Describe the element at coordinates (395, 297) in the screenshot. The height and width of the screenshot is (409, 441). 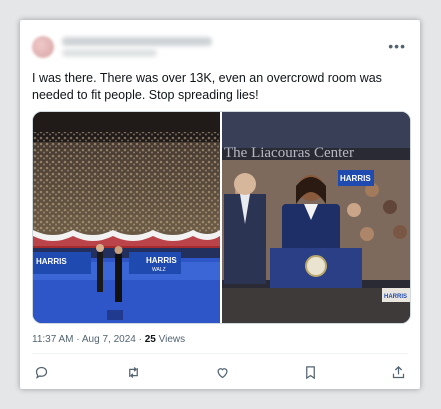
I see `corner-sign: HARRIS` at that location.